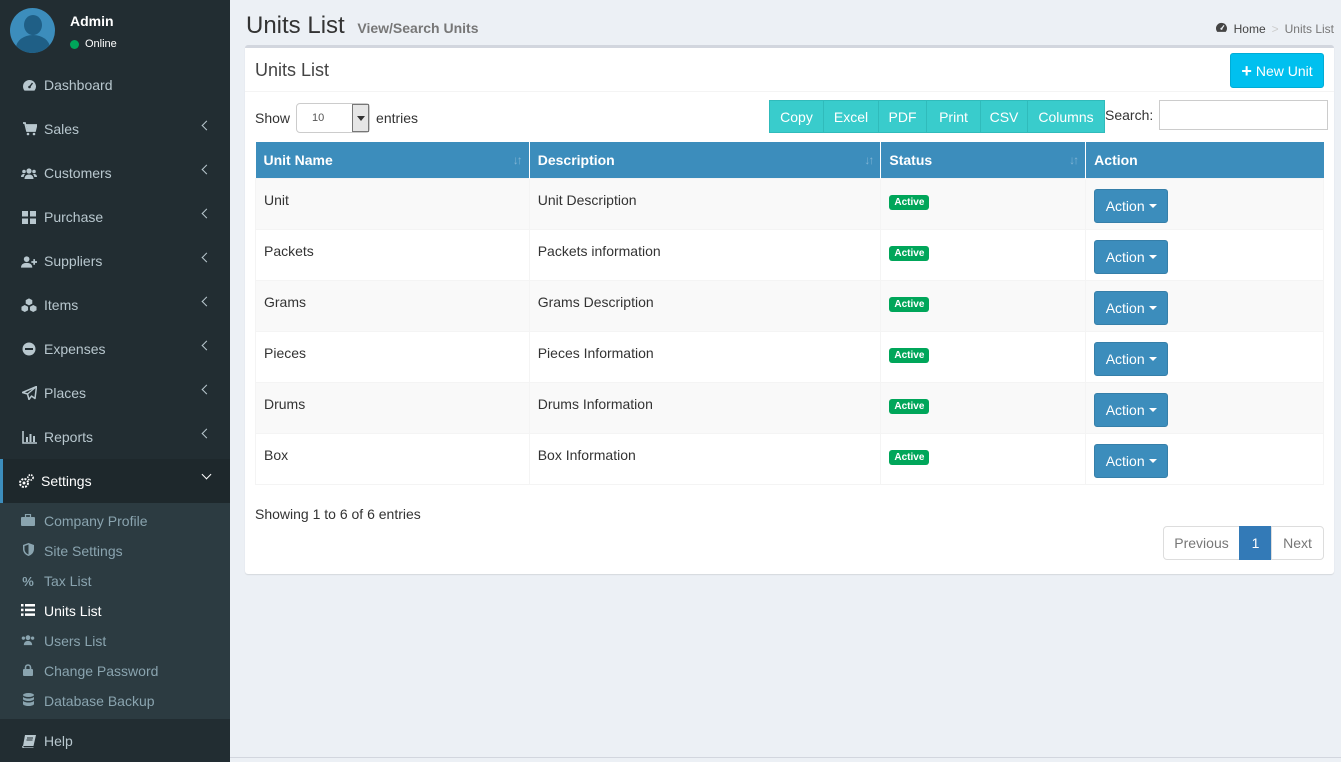 Image resolution: width=1341 pixels, height=762 pixels. What do you see at coordinates (115, 173) in the screenshot?
I see `sidebar-item-customers: Customers` at bounding box center [115, 173].